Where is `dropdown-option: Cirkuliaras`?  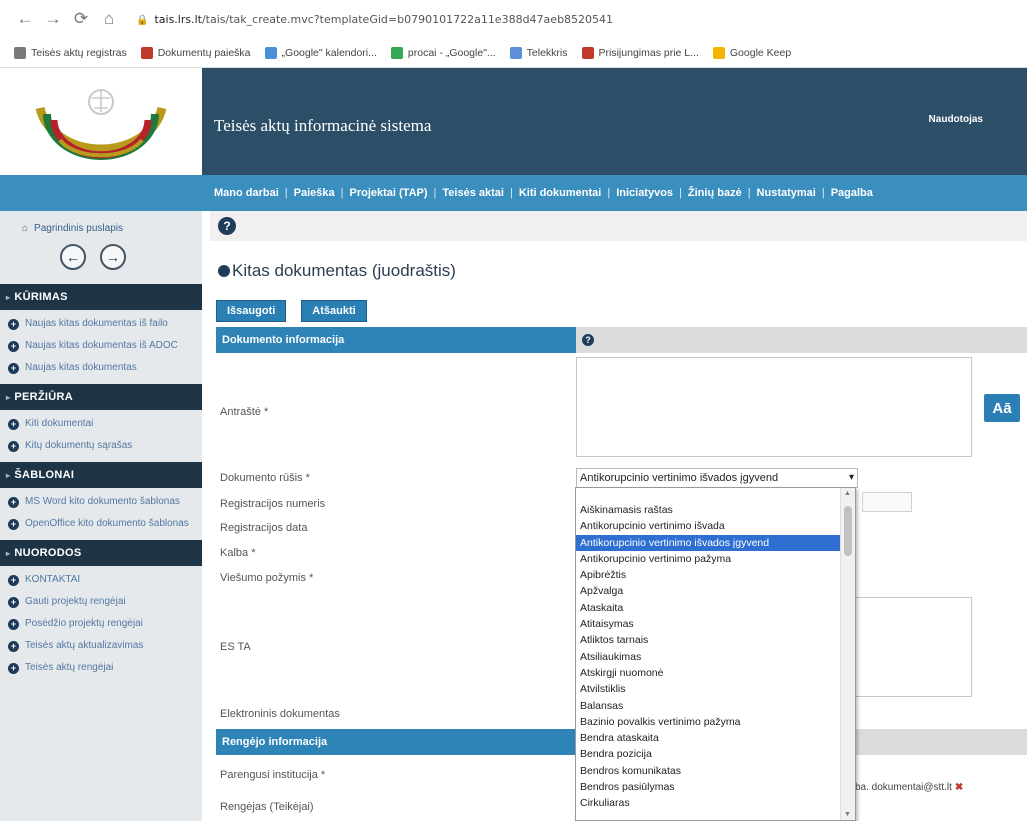
dropdown-option: Cirkuliaras is located at coordinates (708, 803).